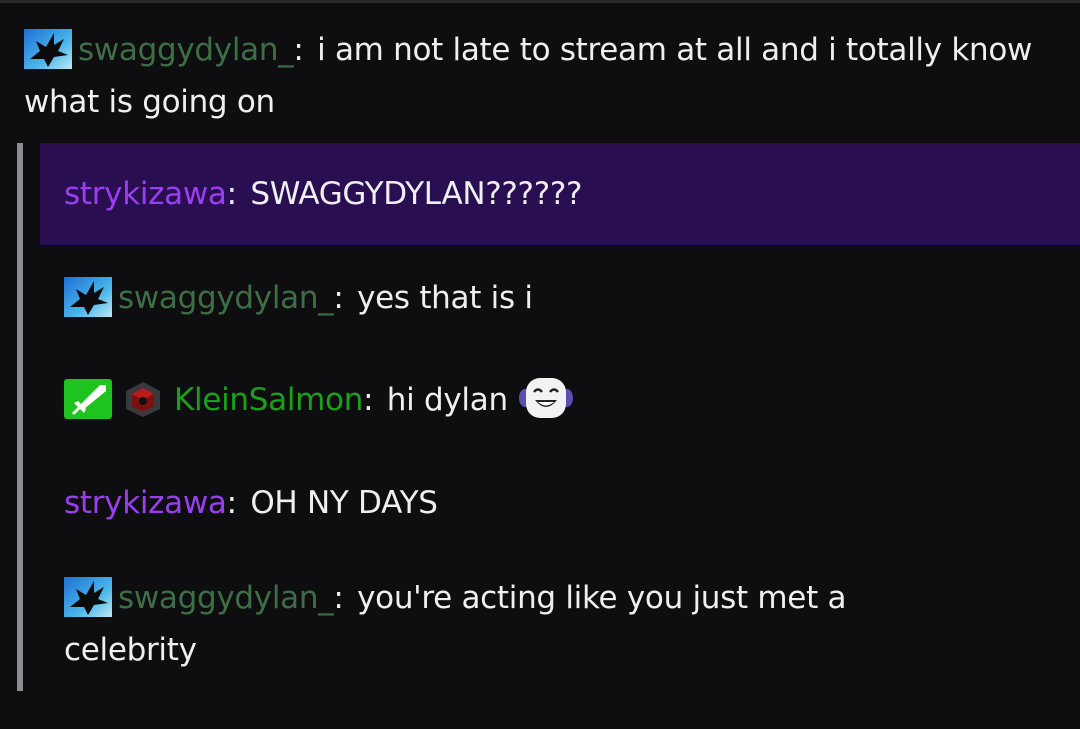 This screenshot has height=729, width=1080. Describe the element at coordinates (447, 400) in the screenshot. I see `message-text: hi dylan` at that location.